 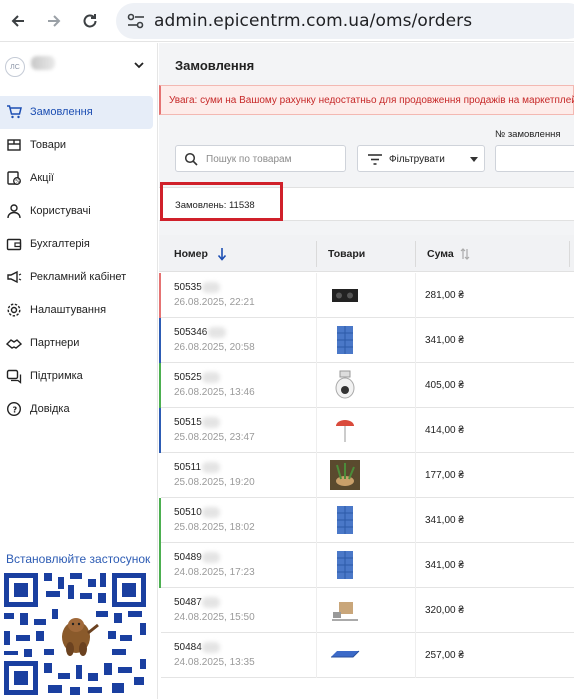 I want to click on users-icon, so click(x=14, y=211).